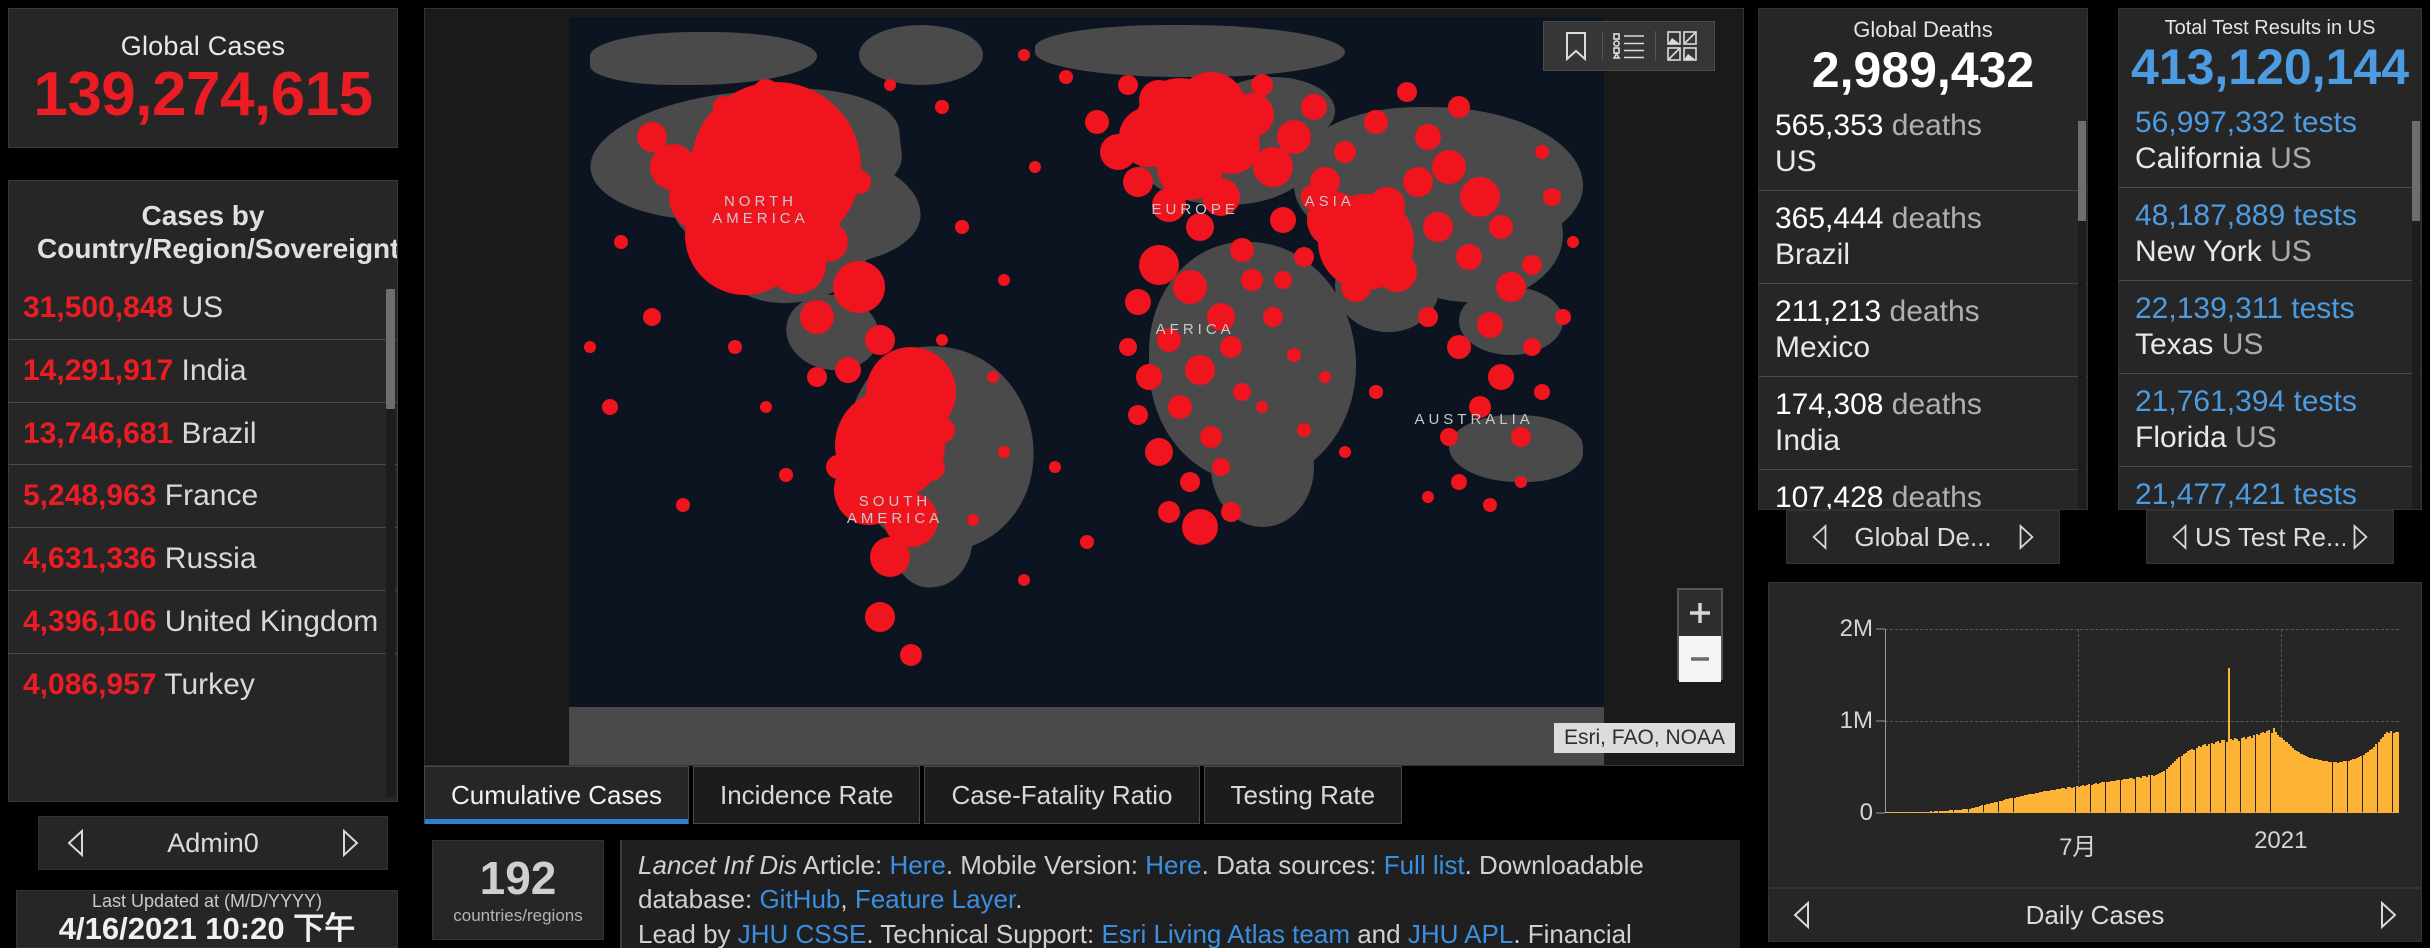  Describe the element at coordinates (1700, 659) in the screenshot. I see `zoom-out-button` at that location.